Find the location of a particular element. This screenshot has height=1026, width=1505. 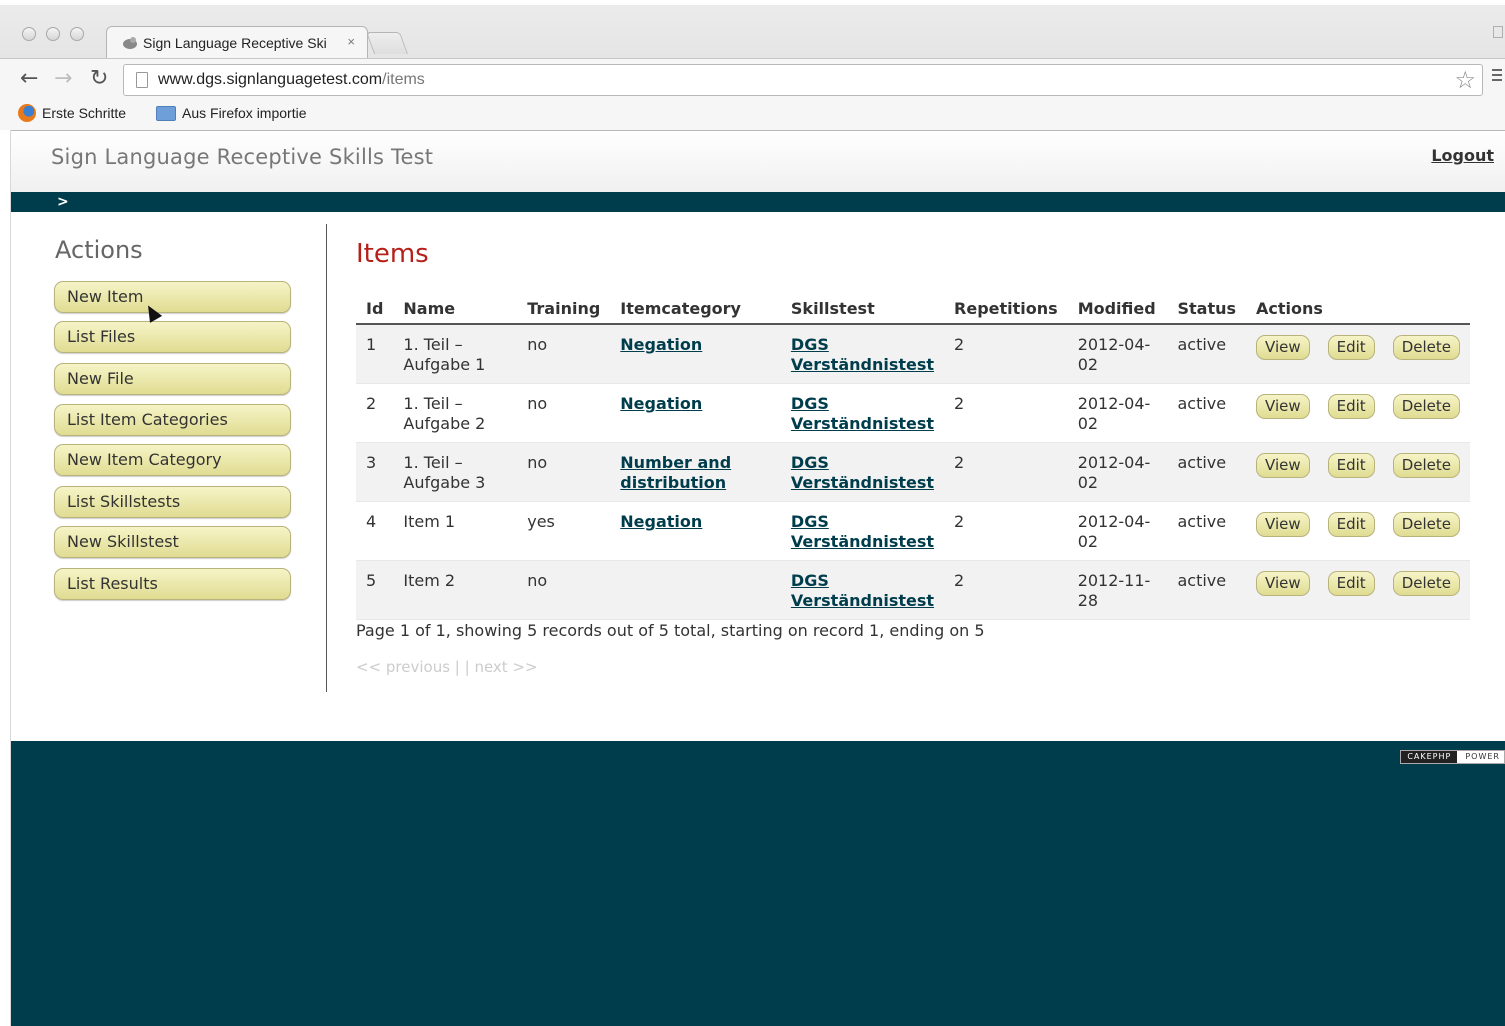

list-skillstests-button: List Skillstests is located at coordinates (172, 502).